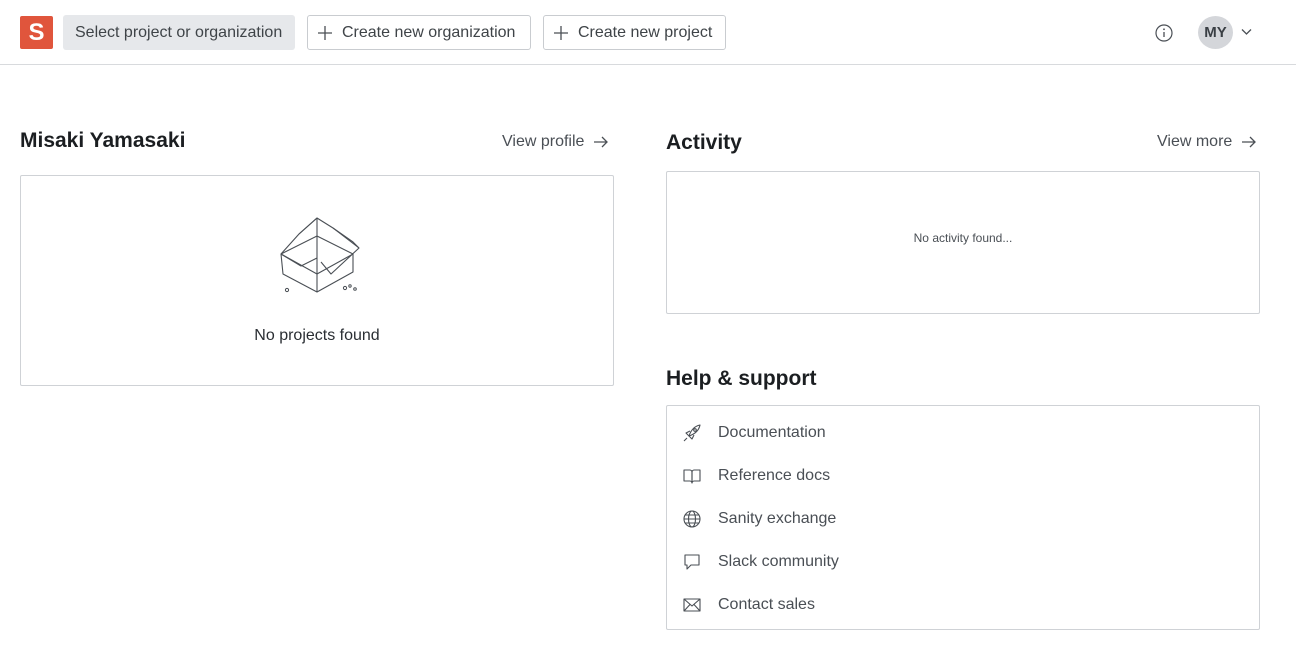  I want to click on help-item-sanity-exchange: Sanity exchange, so click(963, 518).